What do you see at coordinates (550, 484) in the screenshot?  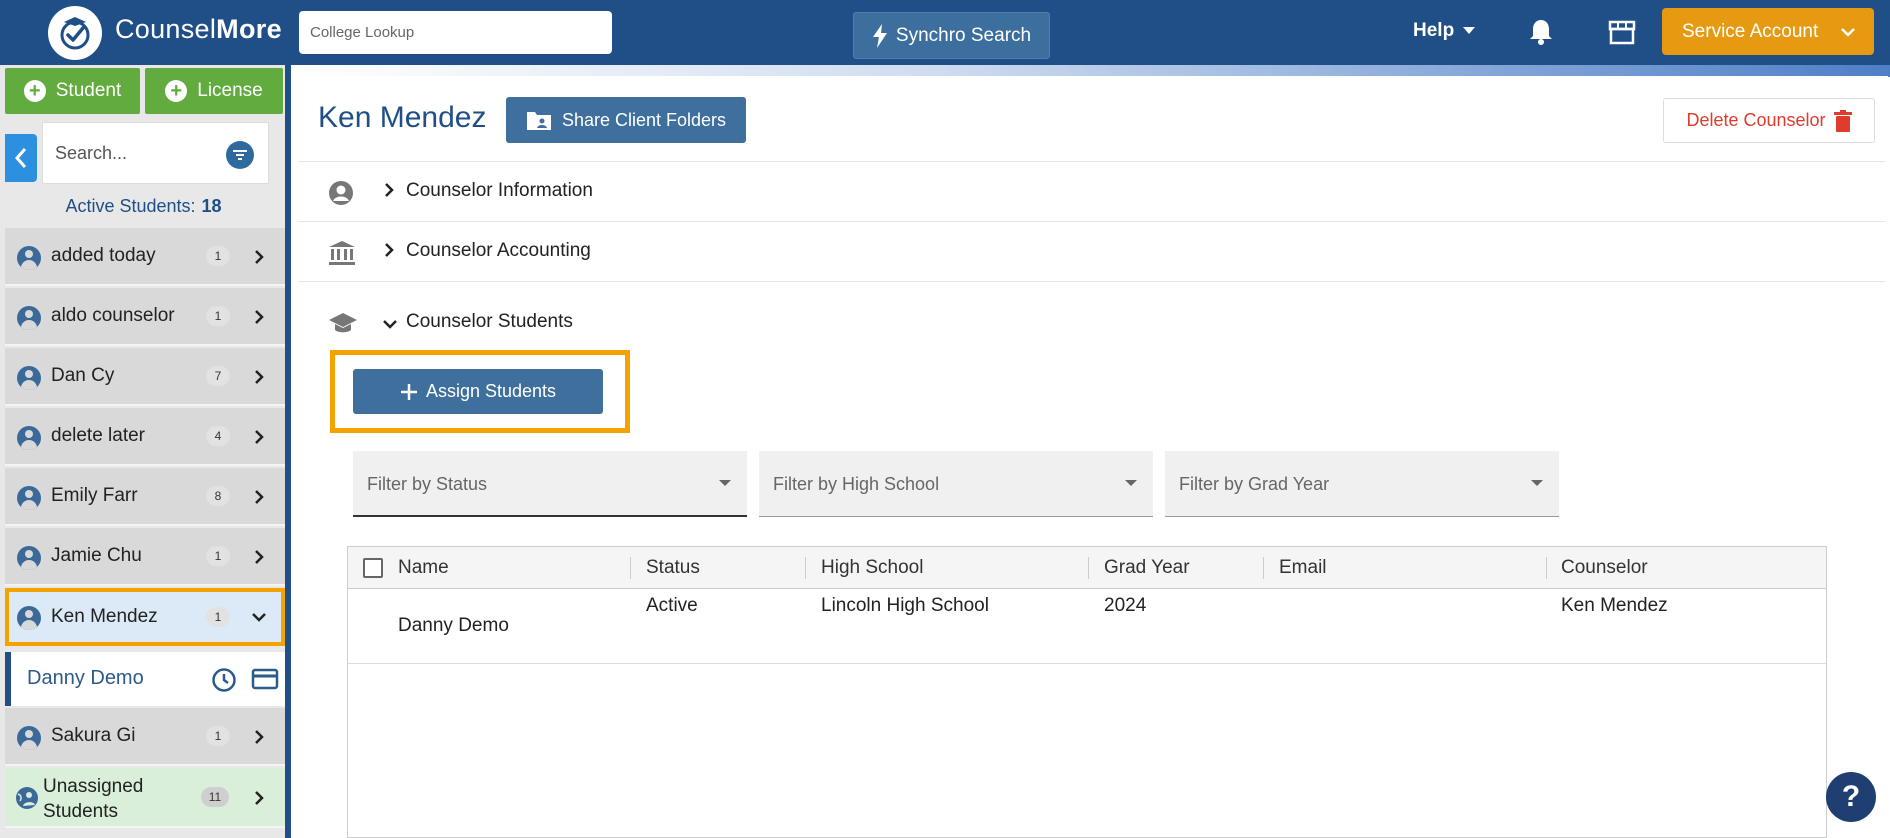 I see `filter-status-dropdown: Filter by Status` at bounding box center [550, 484].